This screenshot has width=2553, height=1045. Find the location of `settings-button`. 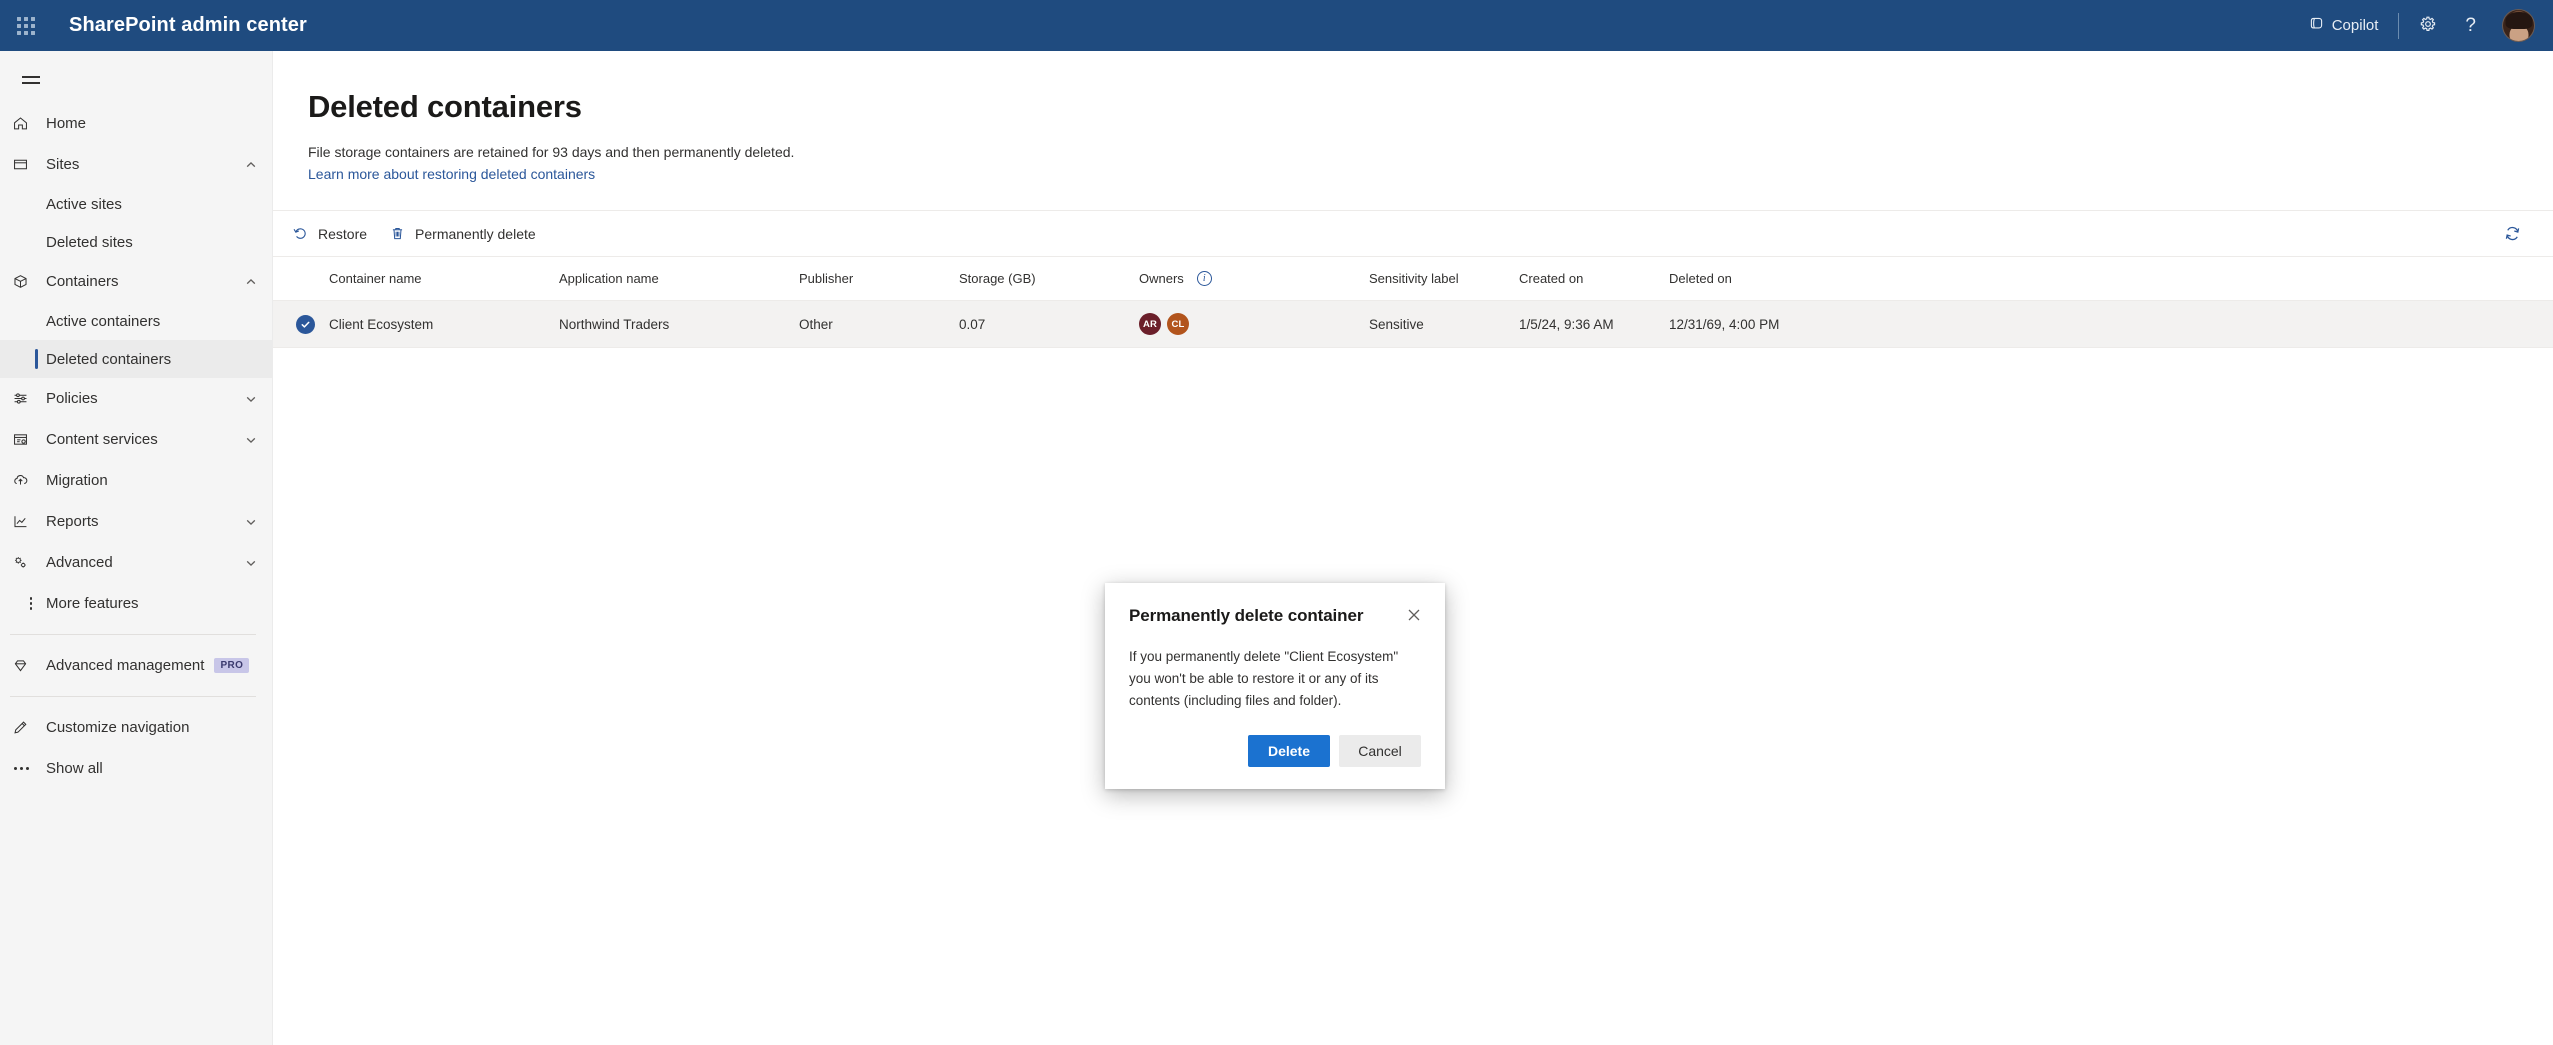

settings-button is located at coordinates (2428, 25).